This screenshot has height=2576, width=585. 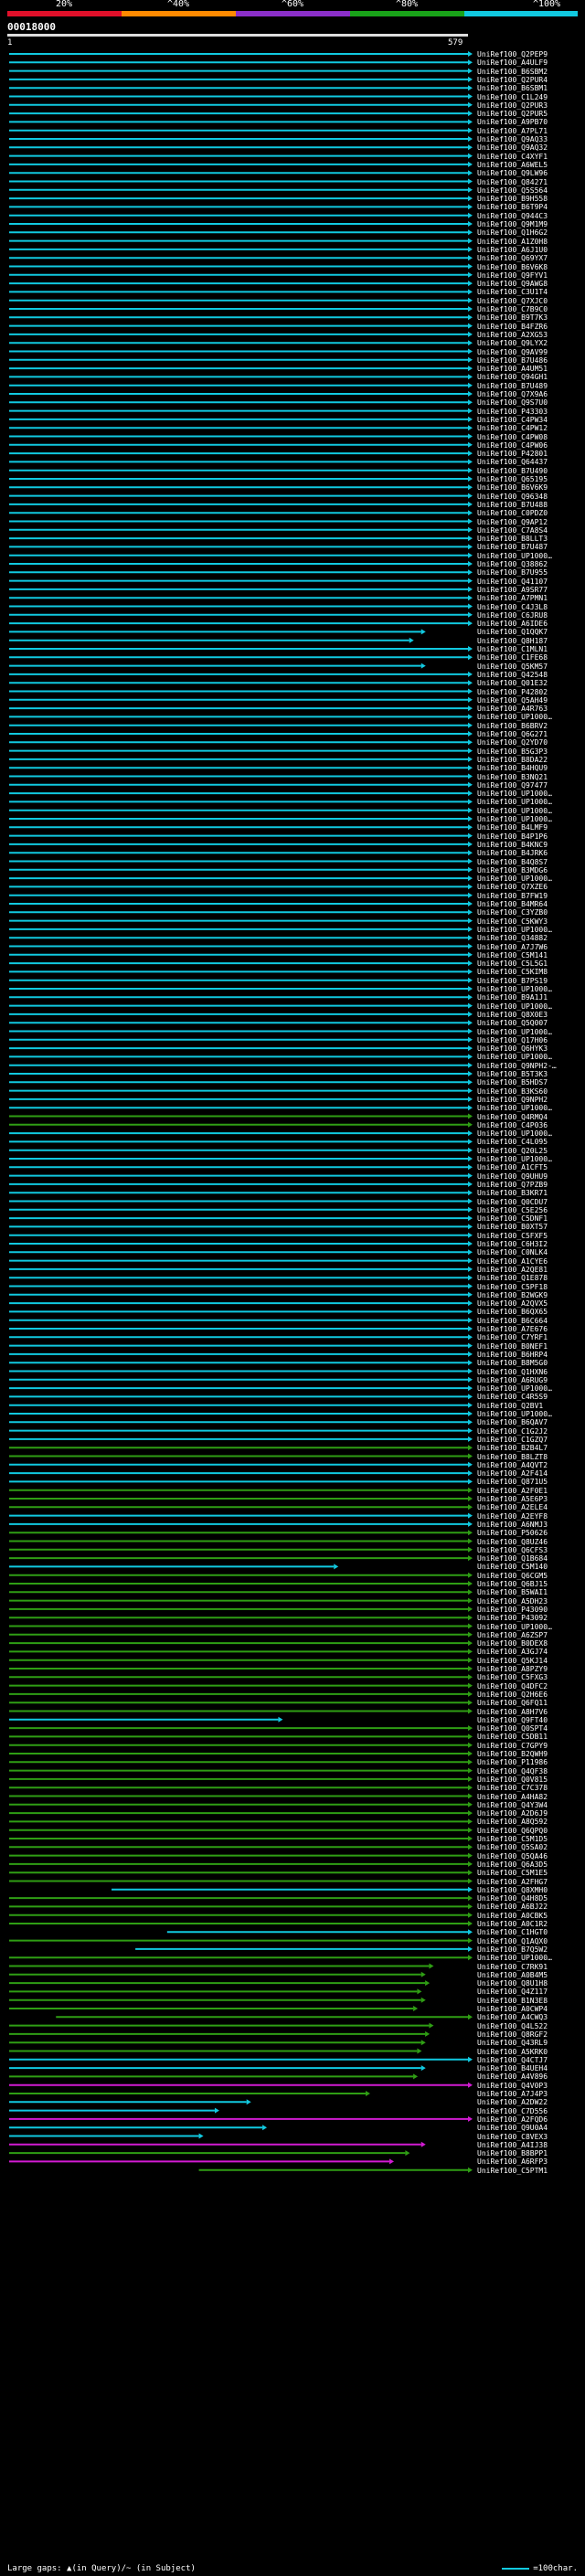 I want to click on hit-label: UniRef100_P43092, so click(x=512, y=1618).